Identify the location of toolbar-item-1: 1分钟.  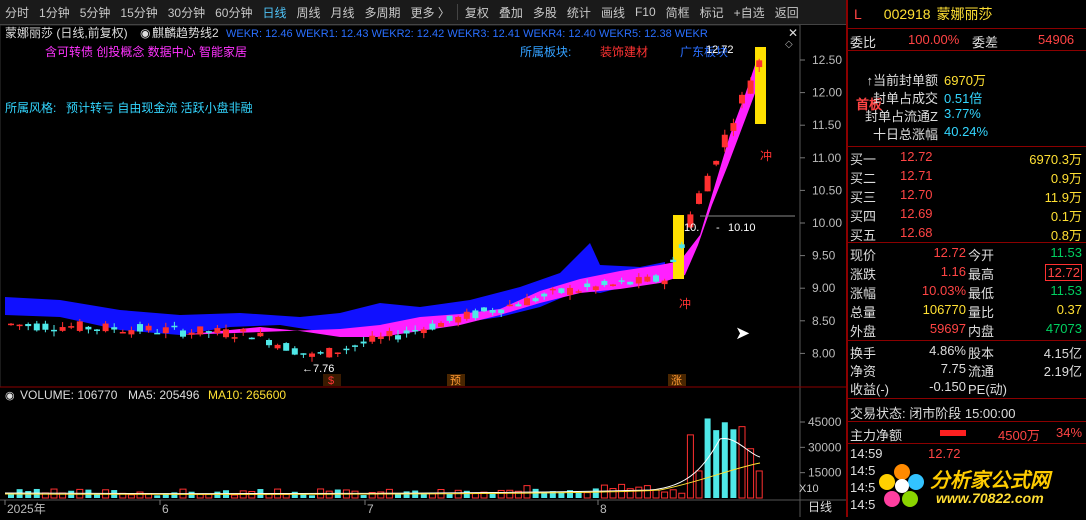
(54, 12).